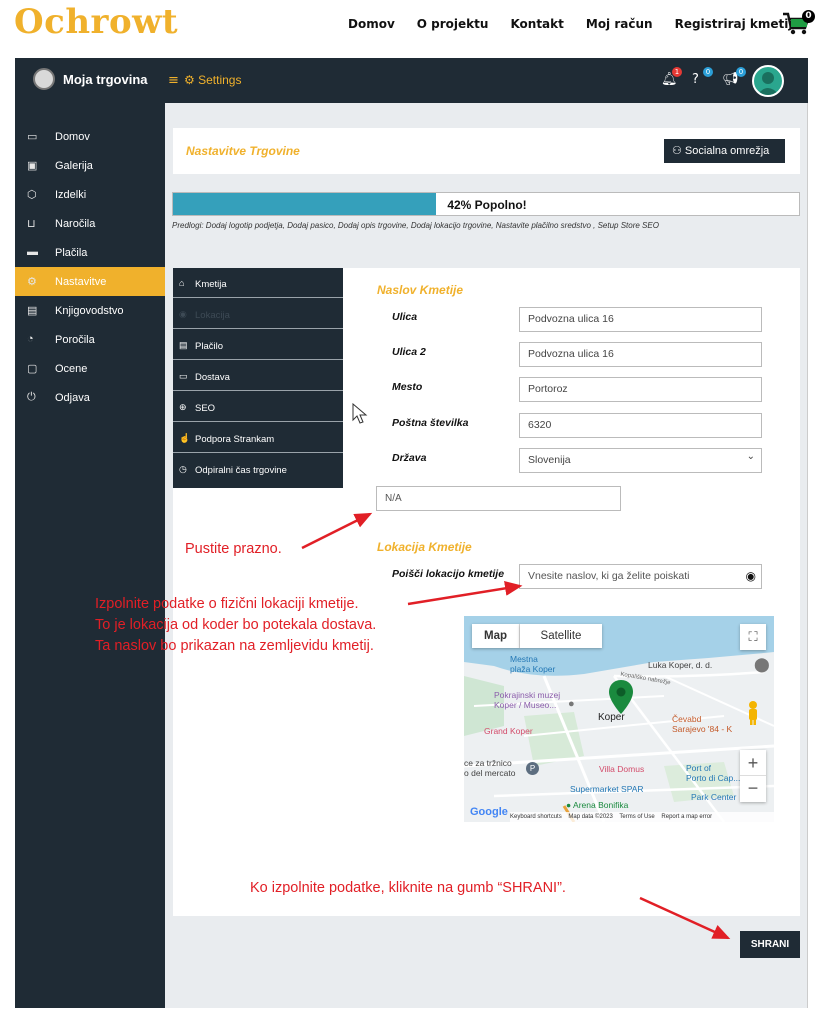 Image resolution: width=833 pixels, height=1024 pixels. I want to click on arrow-to-save-button, so click(685, 918).